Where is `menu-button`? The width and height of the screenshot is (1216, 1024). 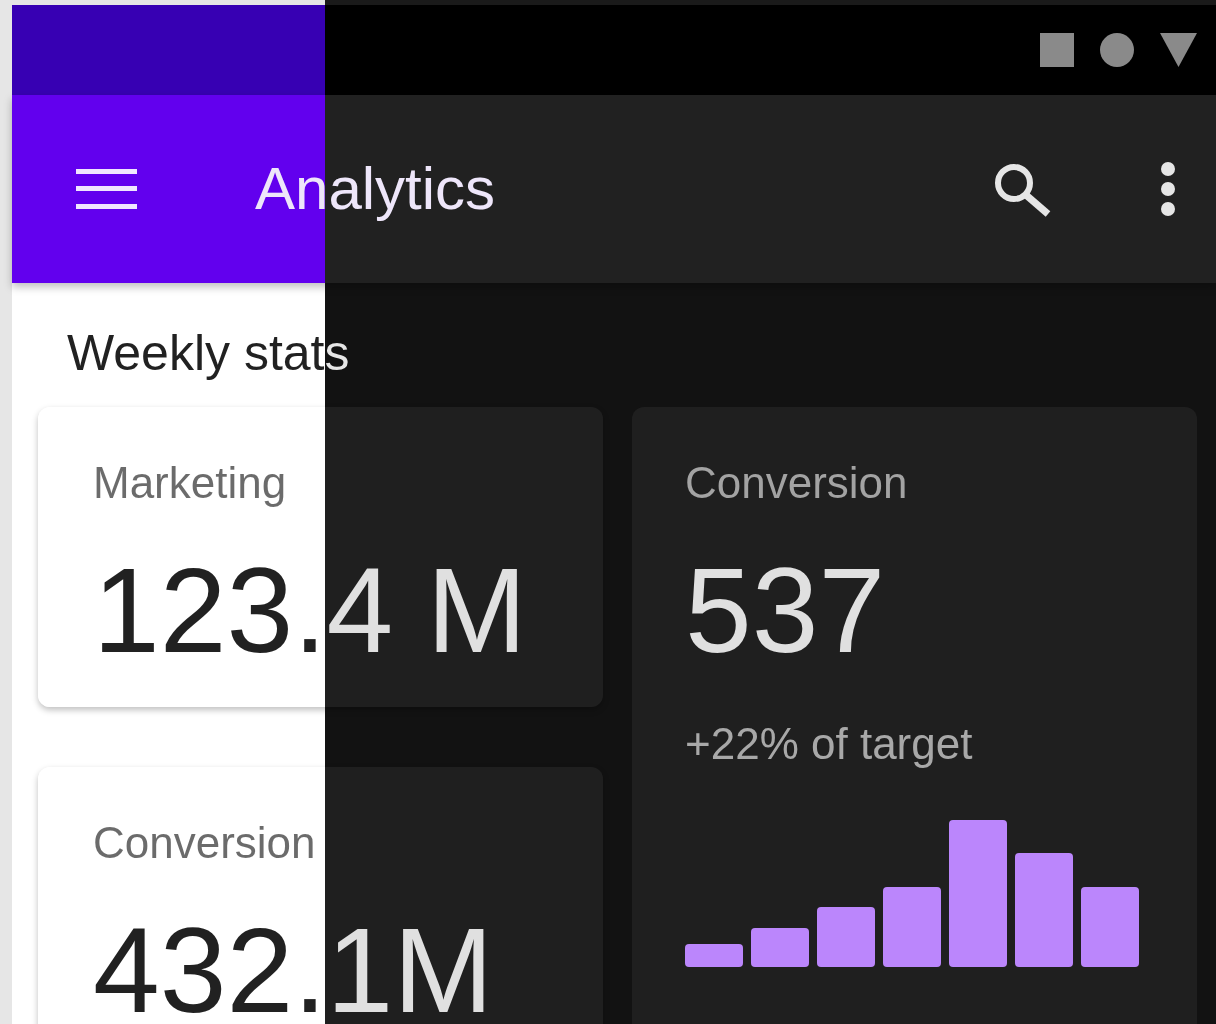 menu-button is located at coordinates (106, 189).